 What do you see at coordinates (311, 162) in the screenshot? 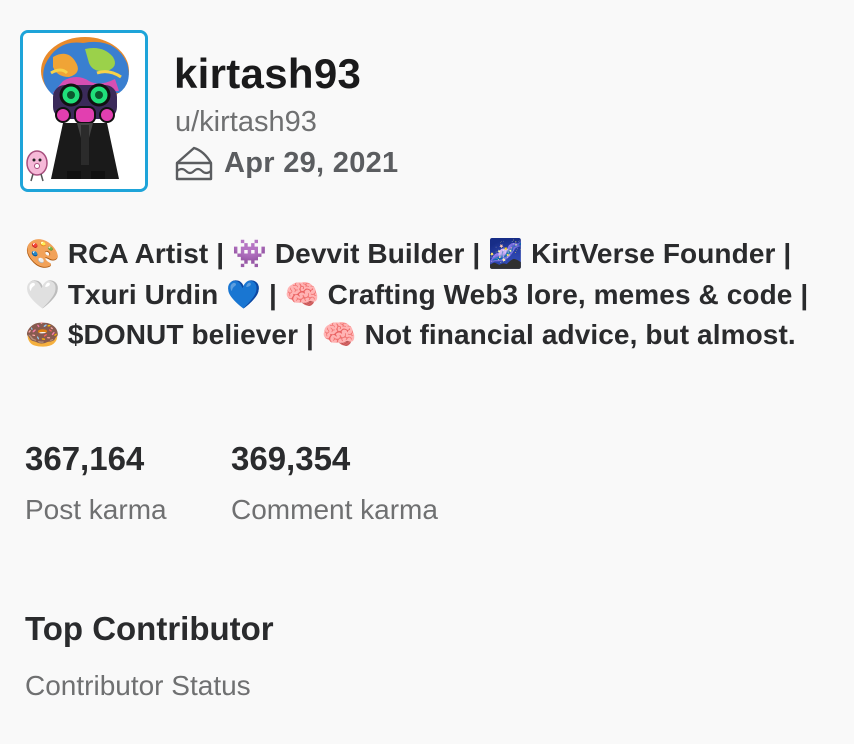
I see `cake-day-date: Apr 29, 2021` at bounding box center [311, 162].